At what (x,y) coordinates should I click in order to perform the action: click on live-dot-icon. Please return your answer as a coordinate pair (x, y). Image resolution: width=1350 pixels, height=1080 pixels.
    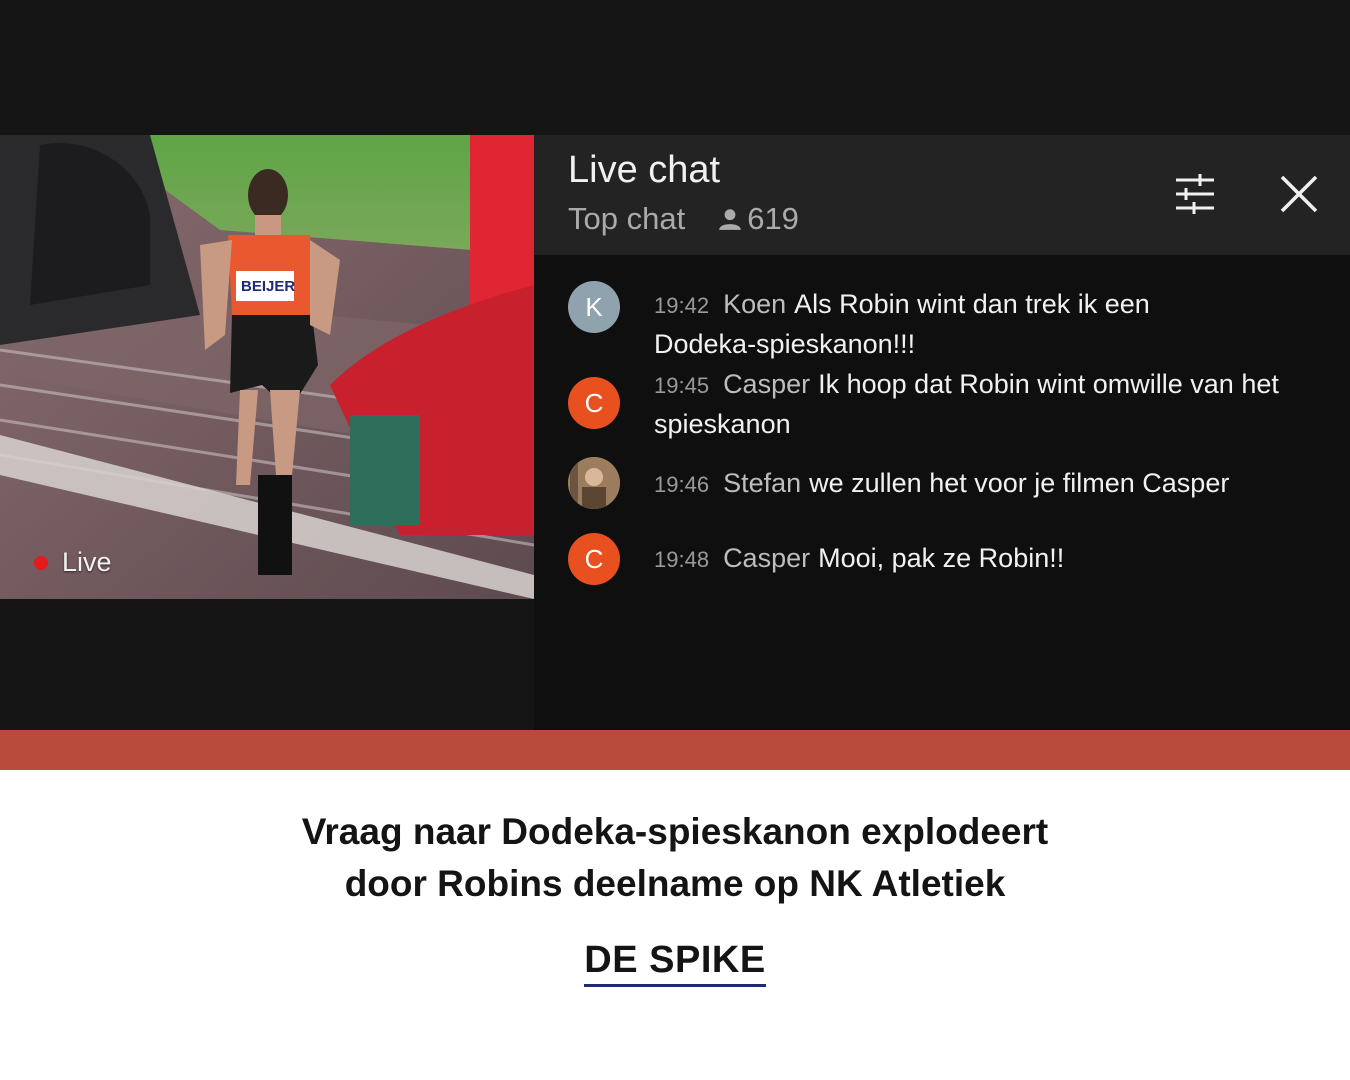
    Looking at the image, I should click on (41, 562).